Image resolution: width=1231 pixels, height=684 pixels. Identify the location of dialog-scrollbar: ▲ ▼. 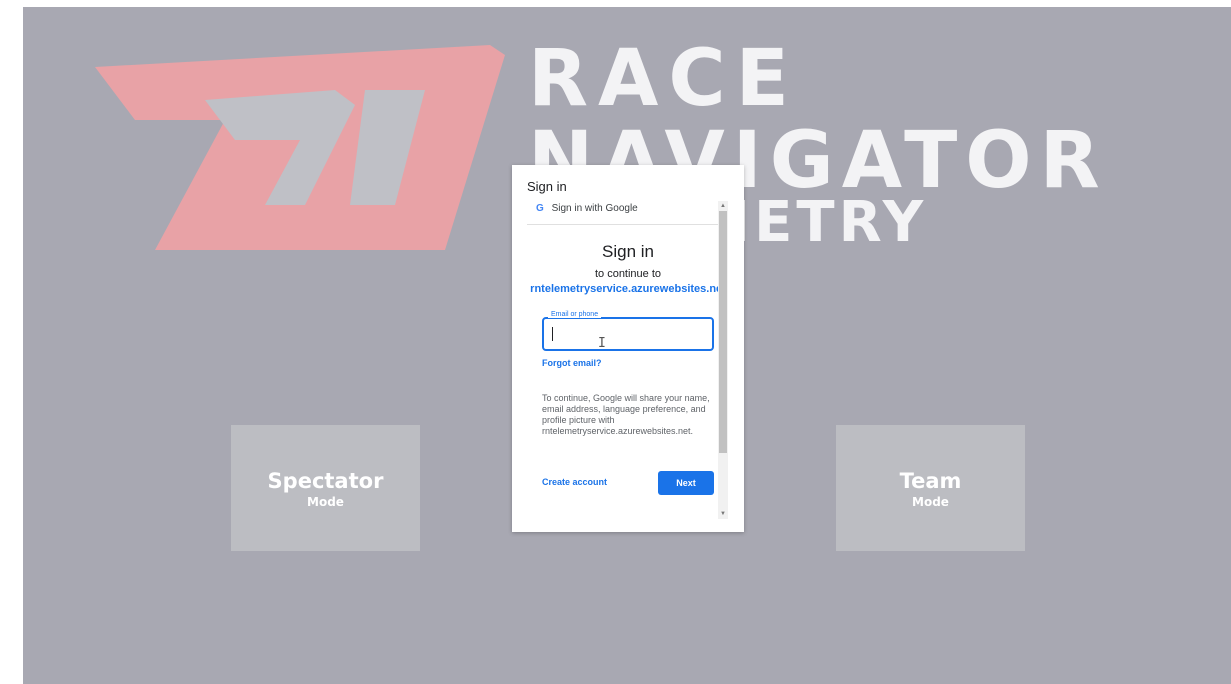
(723, 360).